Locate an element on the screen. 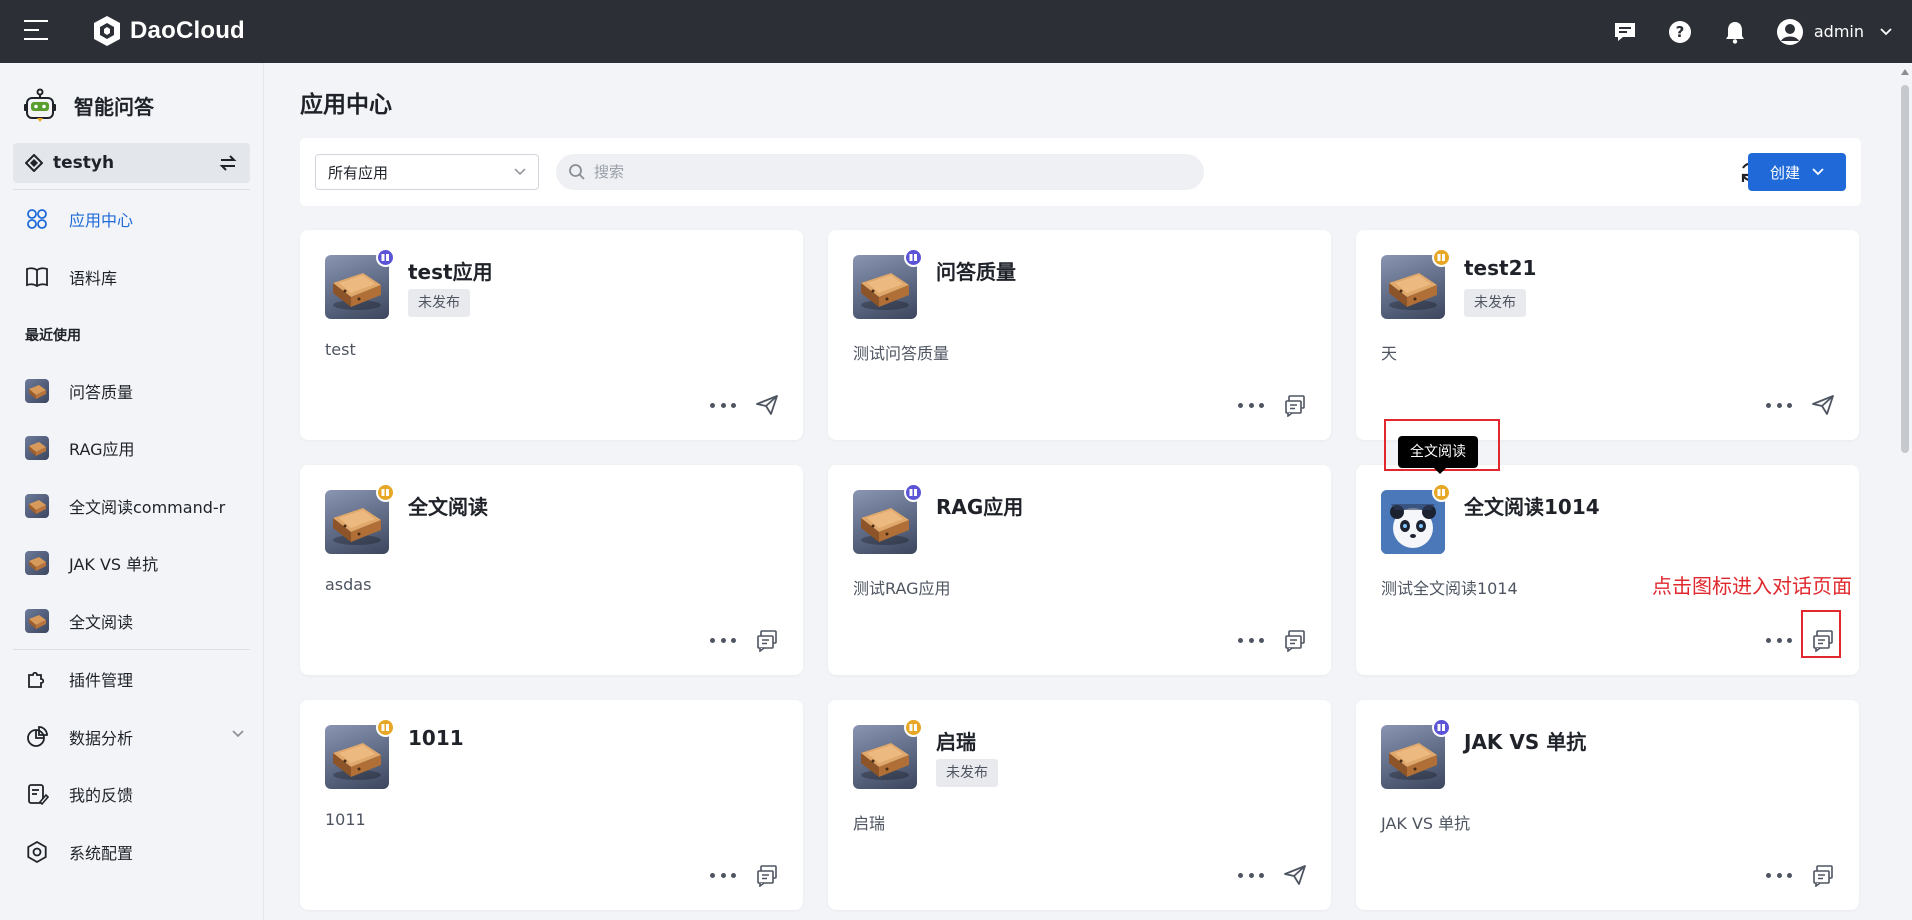  sidebar-item-feedback: 我的反馈 is located at coordinates (132, 794).